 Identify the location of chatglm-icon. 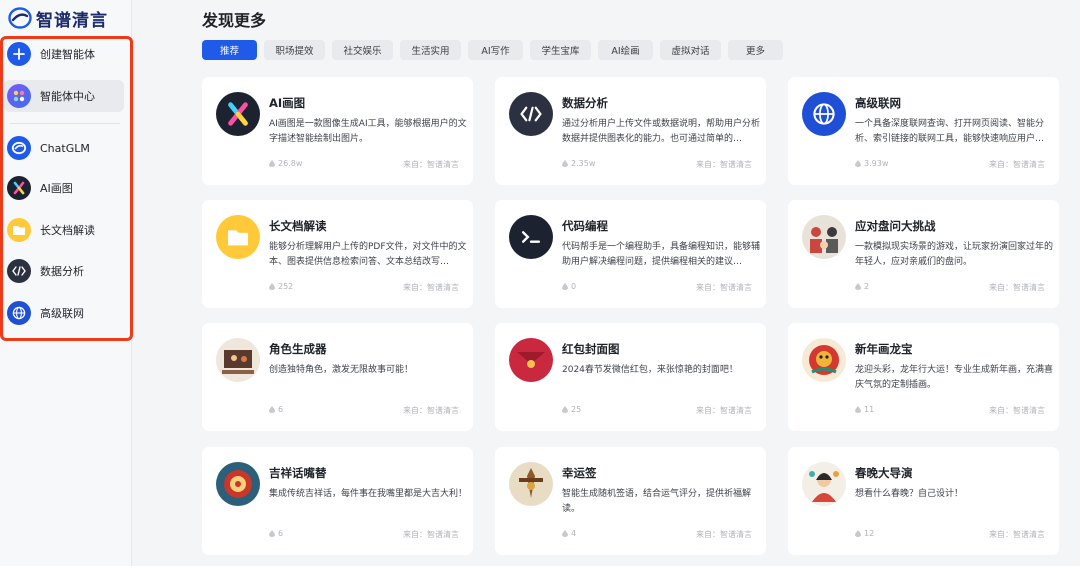
(19, 148).